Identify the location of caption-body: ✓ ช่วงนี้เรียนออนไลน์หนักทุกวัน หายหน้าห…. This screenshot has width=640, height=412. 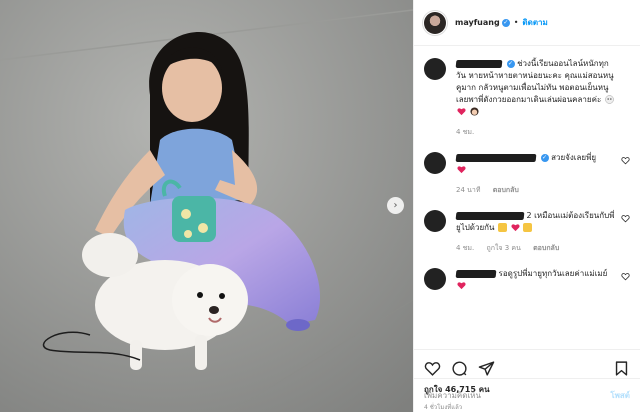
(542, 98).